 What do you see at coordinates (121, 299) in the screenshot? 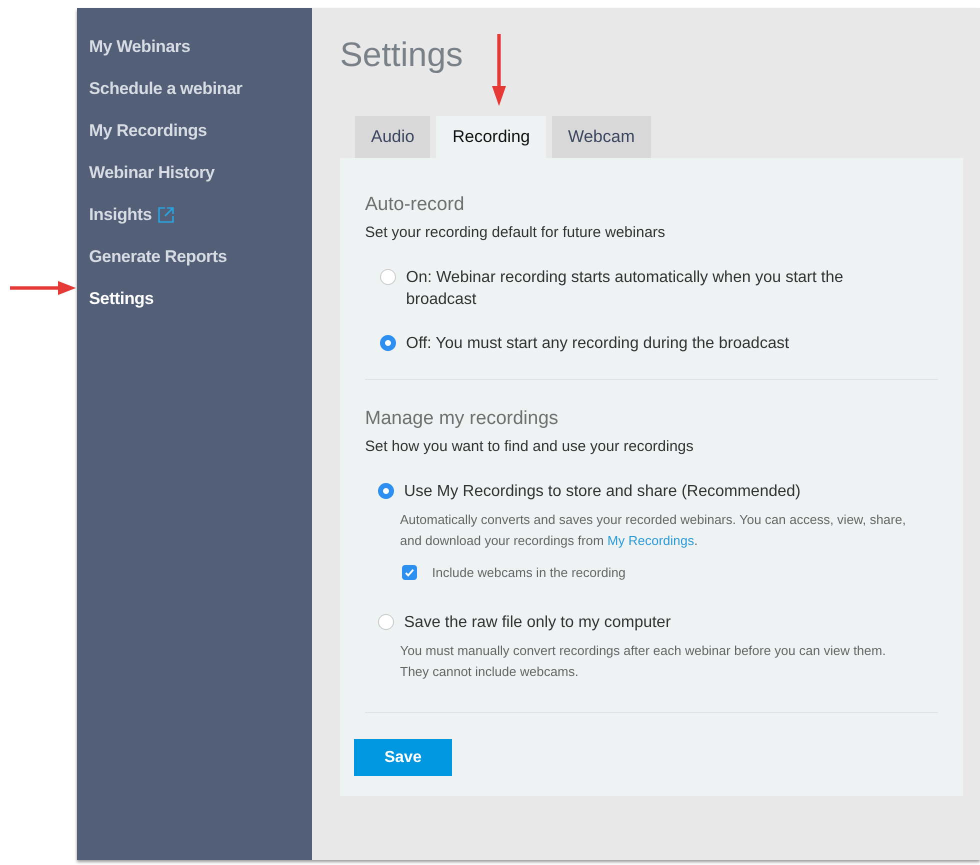
I see `sidebar-item: Settings` at bounding box center [121, 299].